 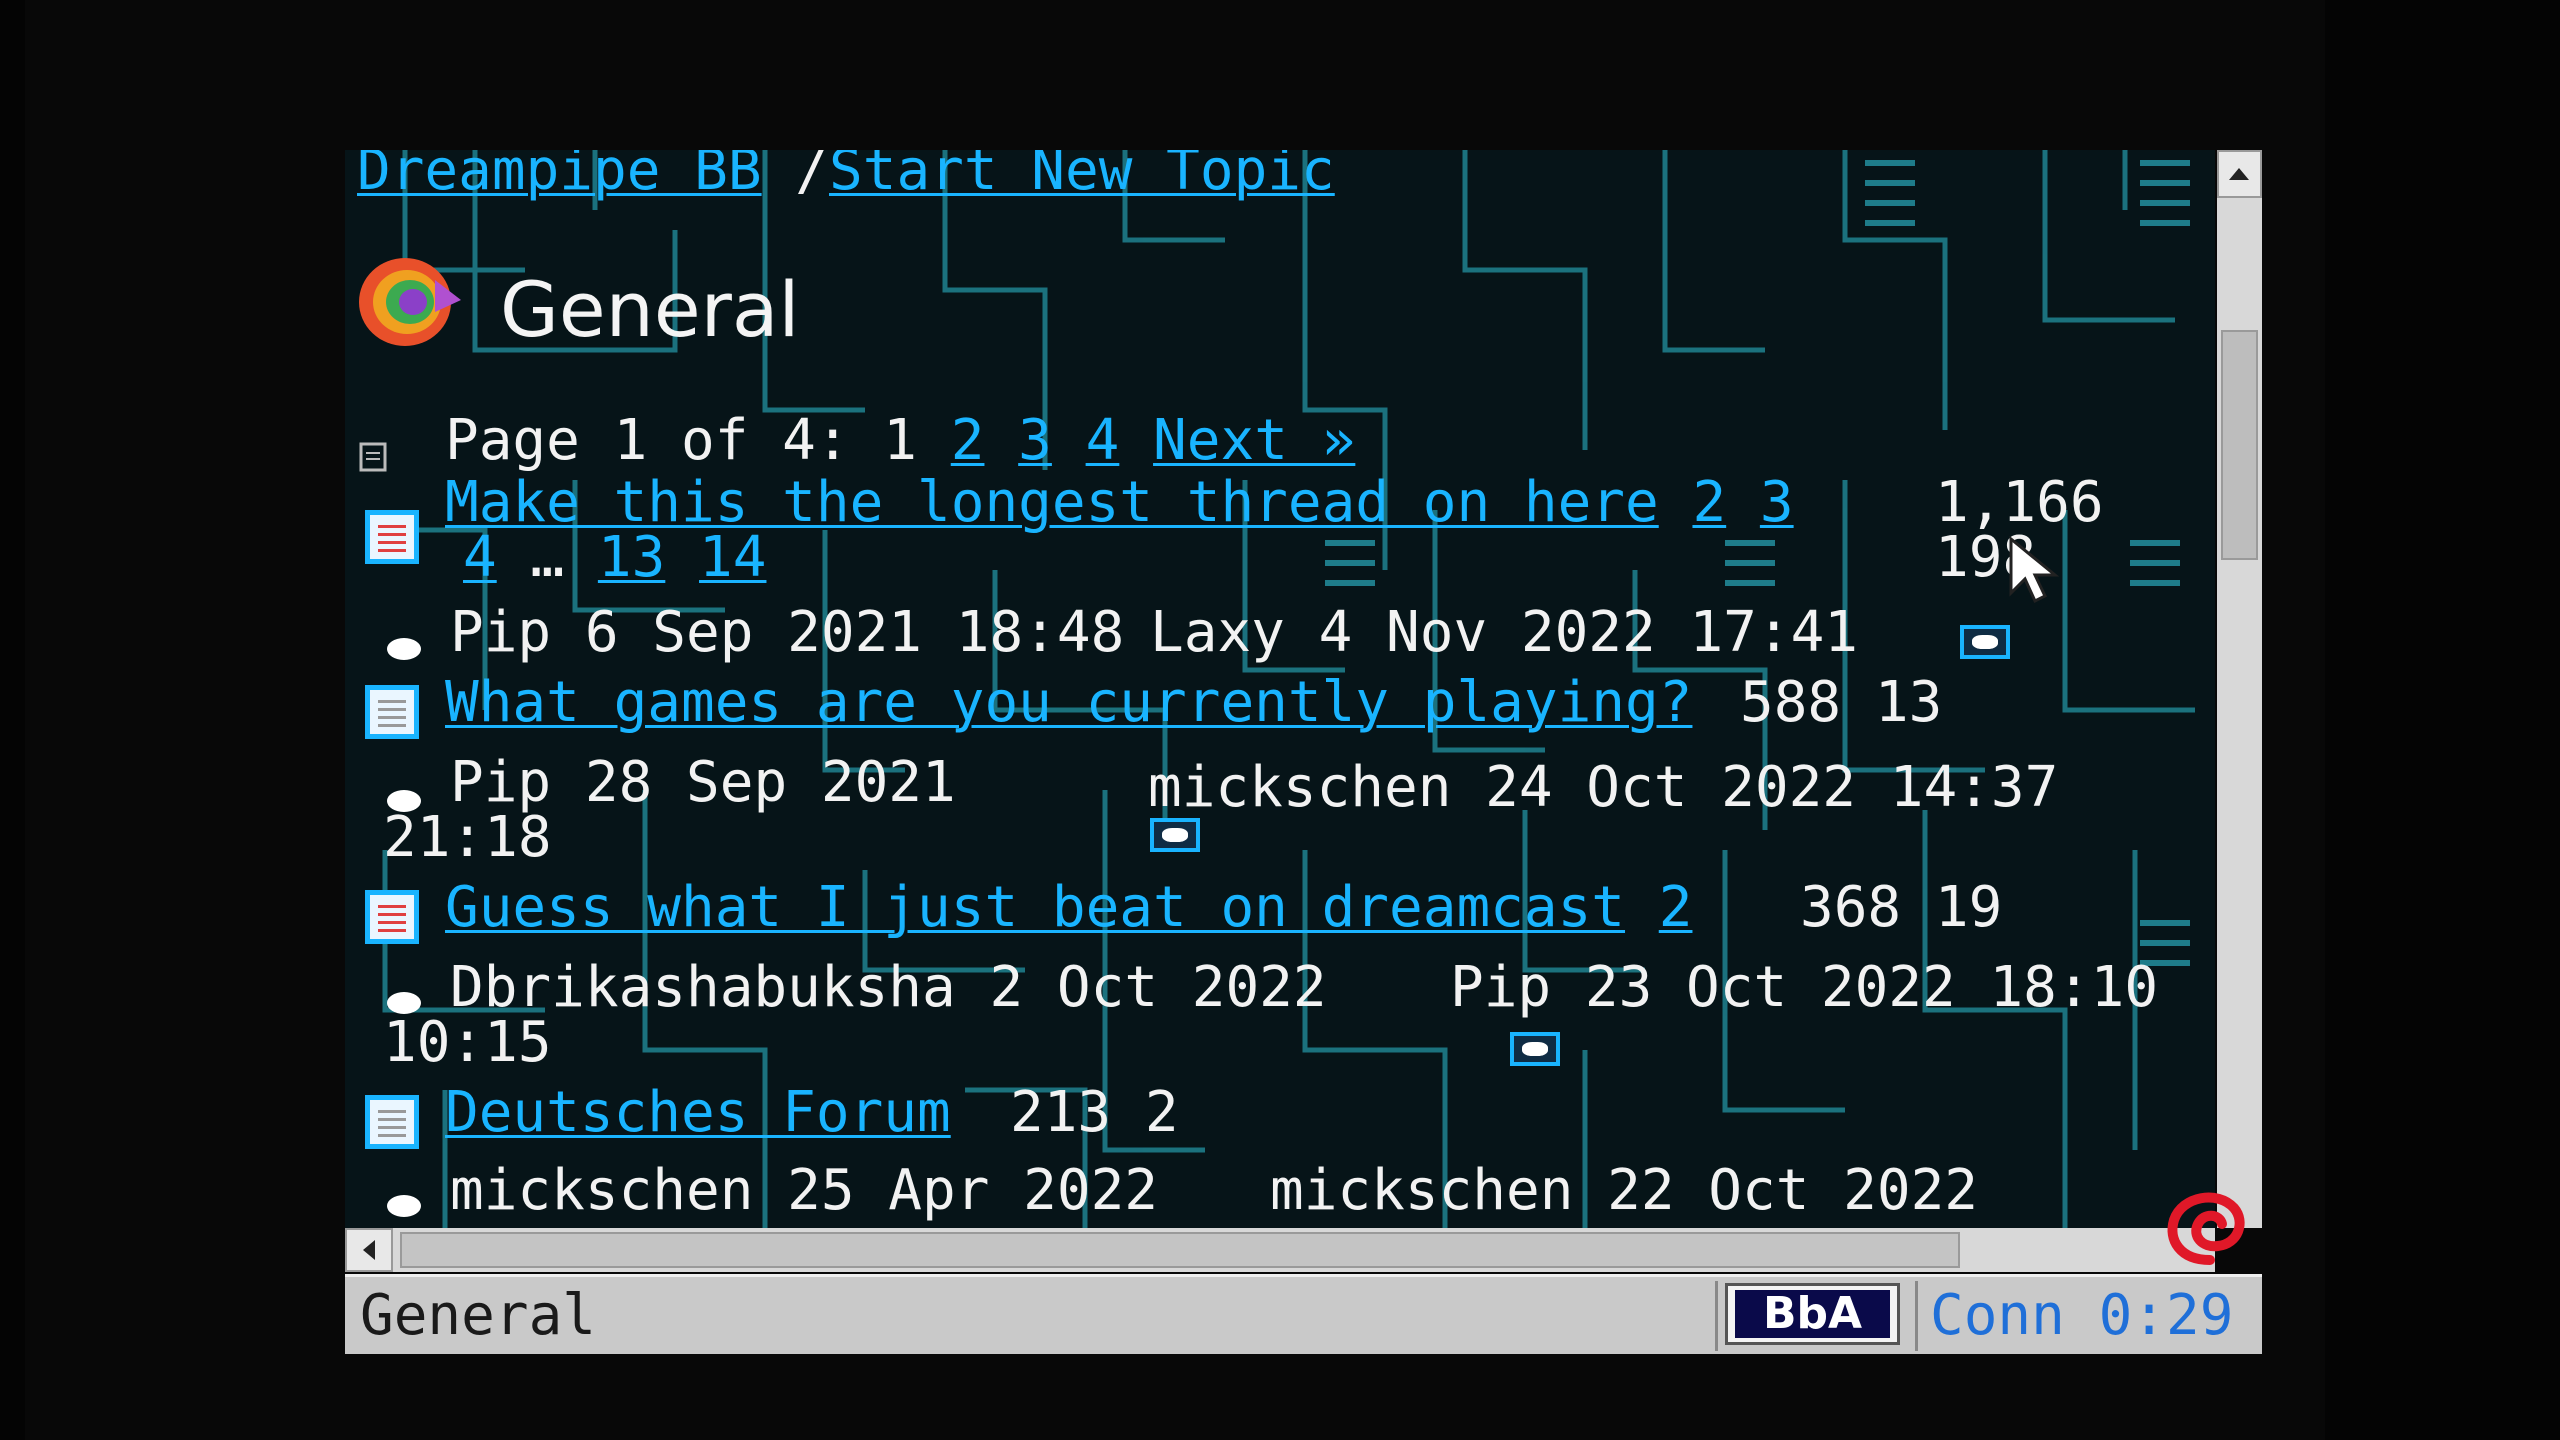 What do you see at coordinates (1180, 1250) in the screenshot?
I see `horizontal-scroll-thumb` at bounding box center [1180, 1250].